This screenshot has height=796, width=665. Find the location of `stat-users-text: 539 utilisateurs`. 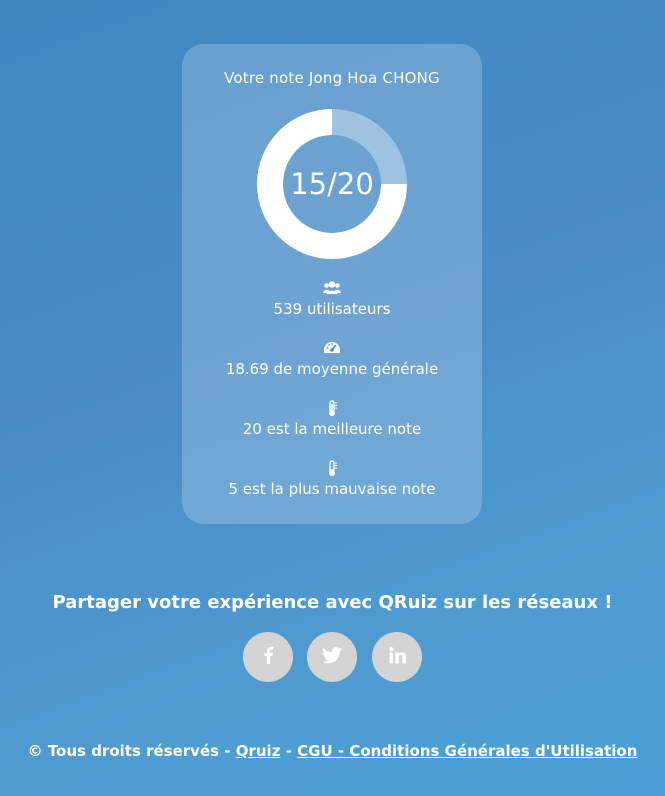

stat-users-text: 539 utilisateurs is located at coordinates (332, 309).